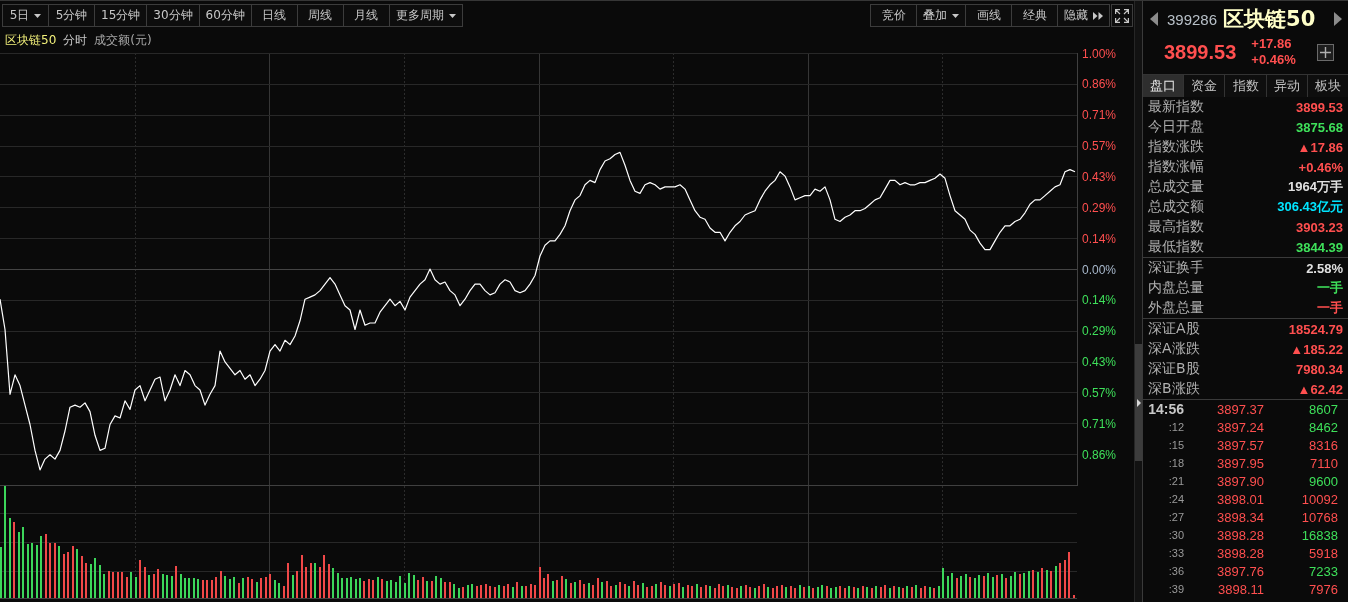 This screenshot has width=1348, height=602. Describe the element at coordinates (1324, 268) in the screenshot. I see `stat-value: 2.58%` at that location.